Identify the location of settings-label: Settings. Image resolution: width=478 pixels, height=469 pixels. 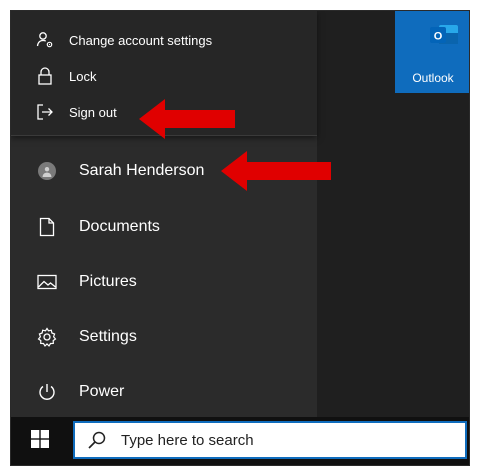
(108, 336).